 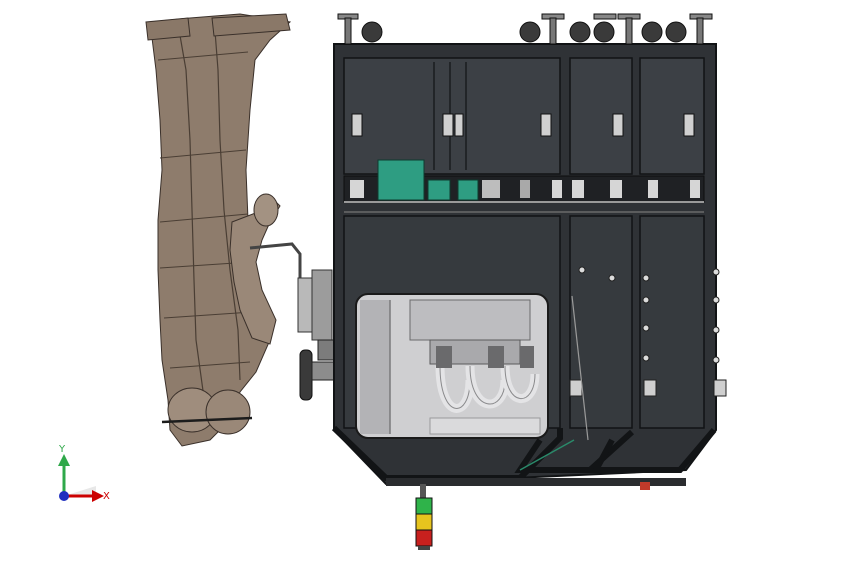 I want to click on x-axis-label: X, so click(x=106, y=496).